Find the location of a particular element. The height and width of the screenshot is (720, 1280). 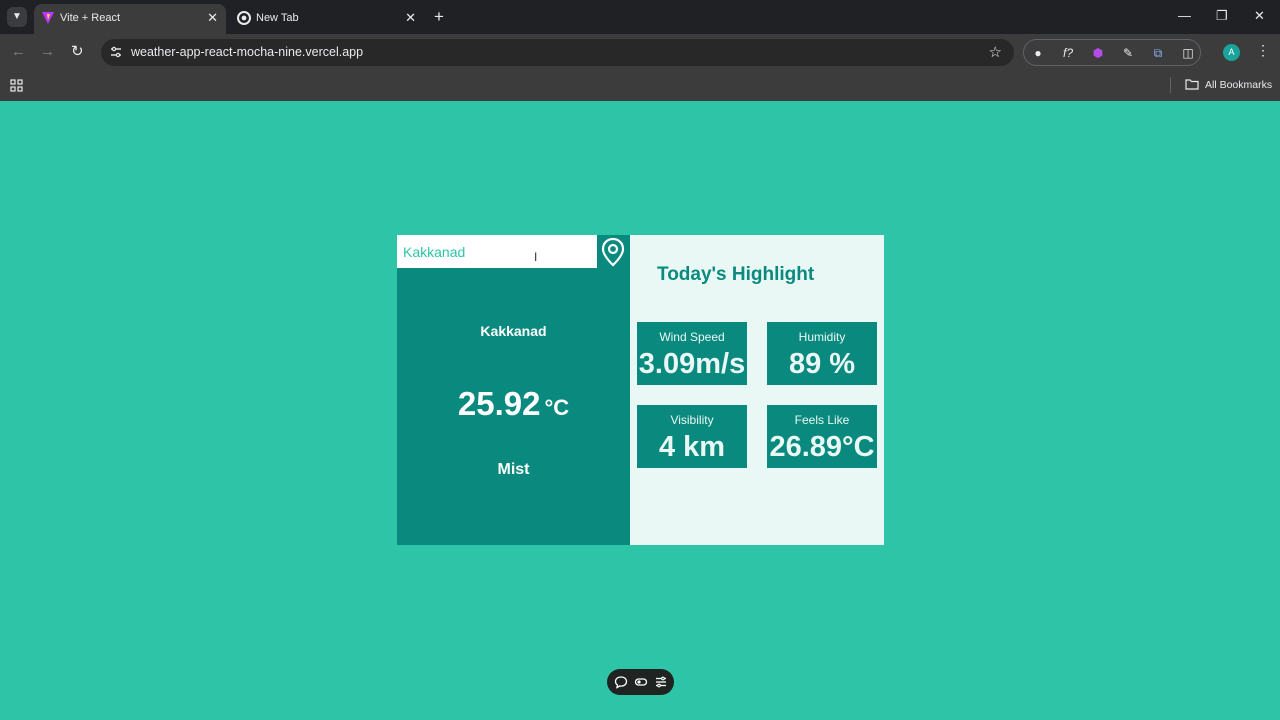

visibility-tile: Visibility 4 km is located at coordinates (692, 436).